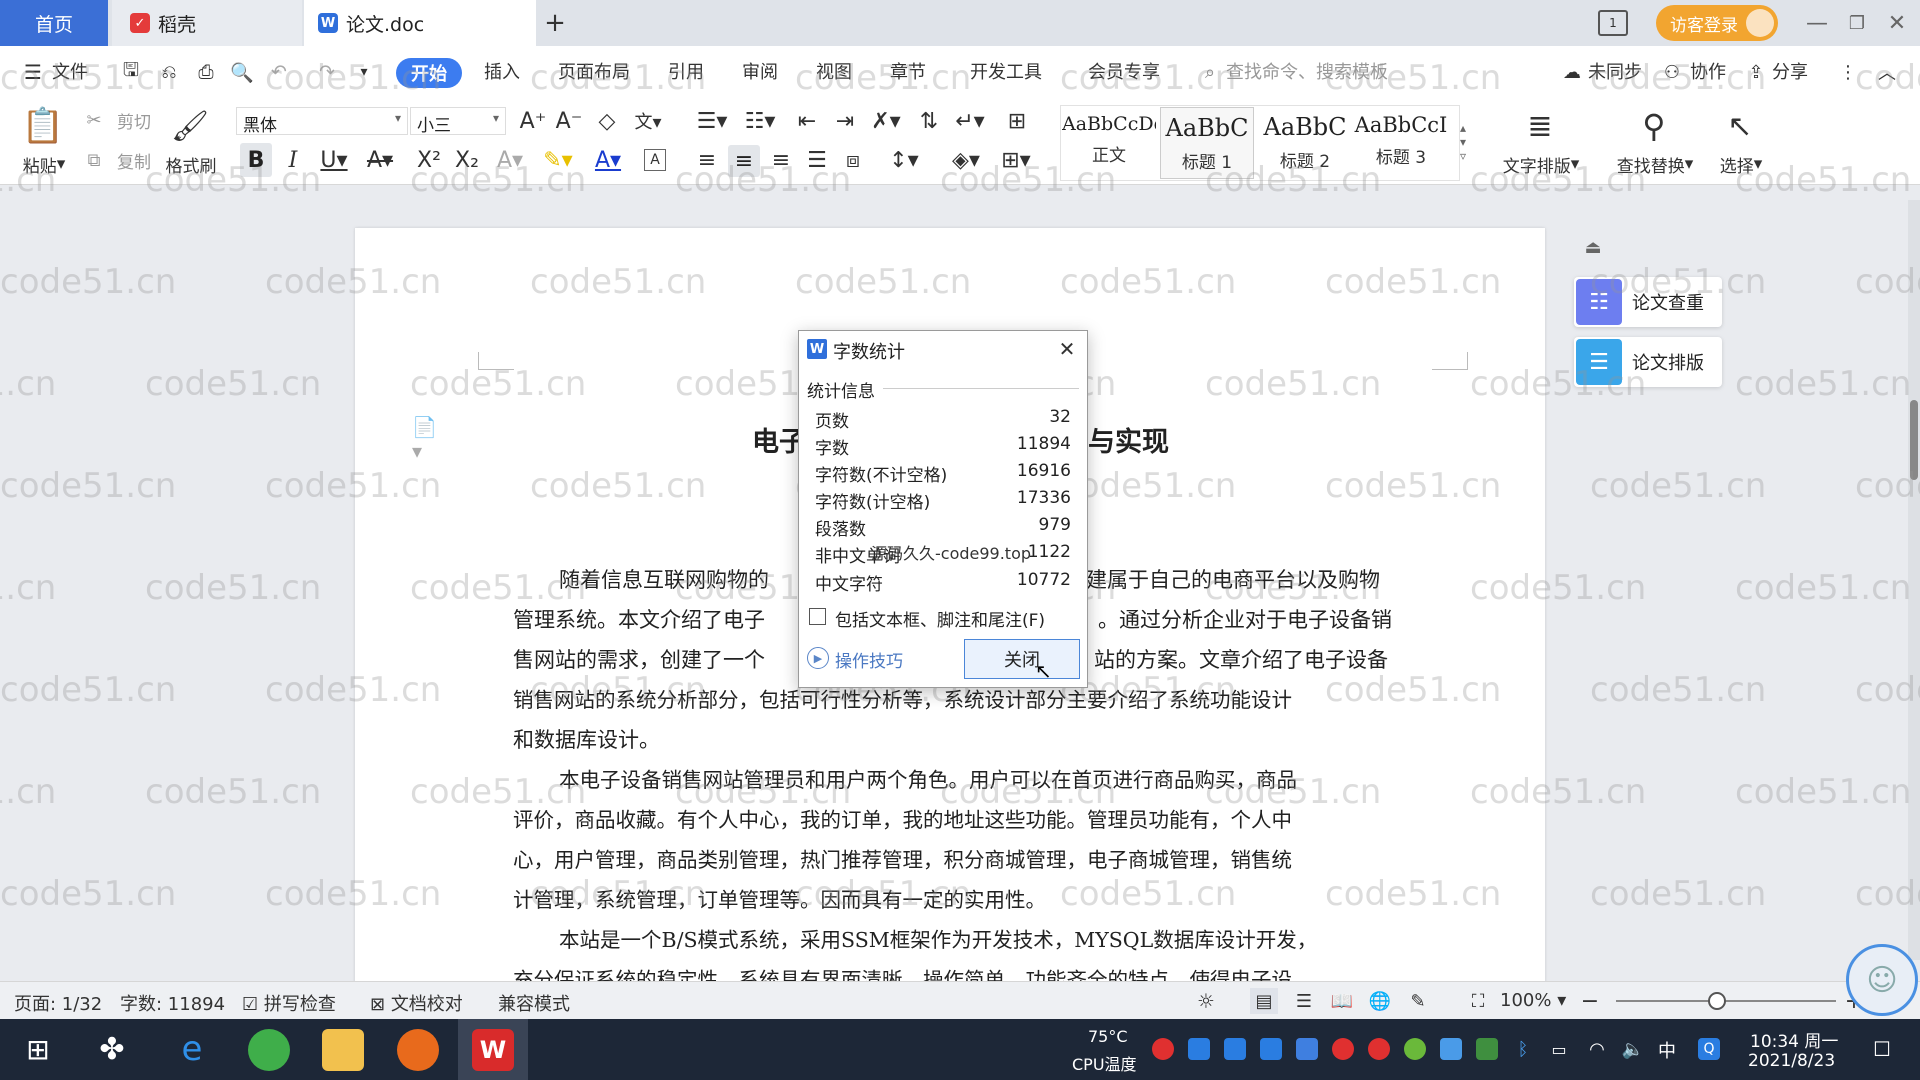 This screenshot has width=1920, height=1080. Describe the element at coordinates (1897, 23) in the screenshot. I see `close-window-icon: ✕` at that location.